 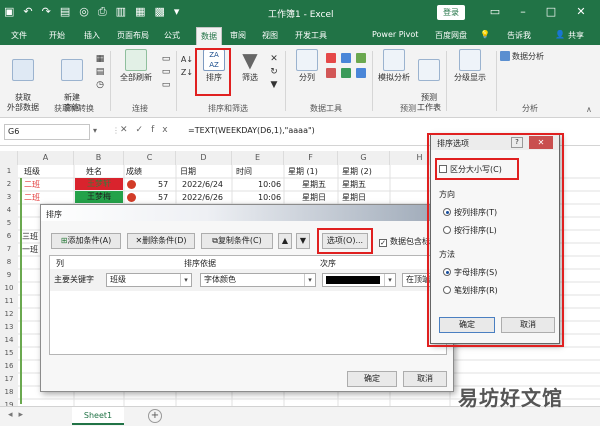 What do you see at coordinates (172, 35) in the screenshot?
I see `tab-formulas: 公式` at bounding box center [172, 35].